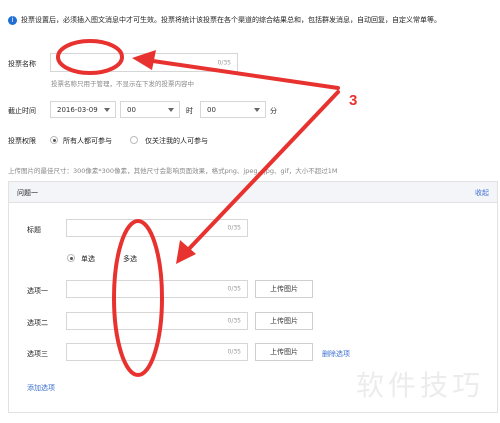  What do you see at coordinates (138, 298) in the screenshot?
I see `annotation-ellipse-multi-choice` at bounding box center [138, 298].